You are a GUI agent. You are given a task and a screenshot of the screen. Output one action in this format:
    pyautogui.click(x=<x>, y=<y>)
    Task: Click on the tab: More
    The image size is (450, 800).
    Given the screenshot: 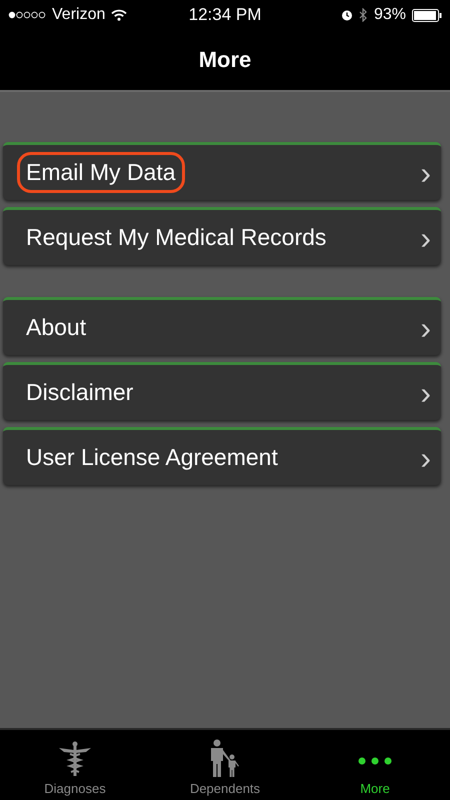 What is the action you would take?
    pyautogui.click(x=375, y=765)
    